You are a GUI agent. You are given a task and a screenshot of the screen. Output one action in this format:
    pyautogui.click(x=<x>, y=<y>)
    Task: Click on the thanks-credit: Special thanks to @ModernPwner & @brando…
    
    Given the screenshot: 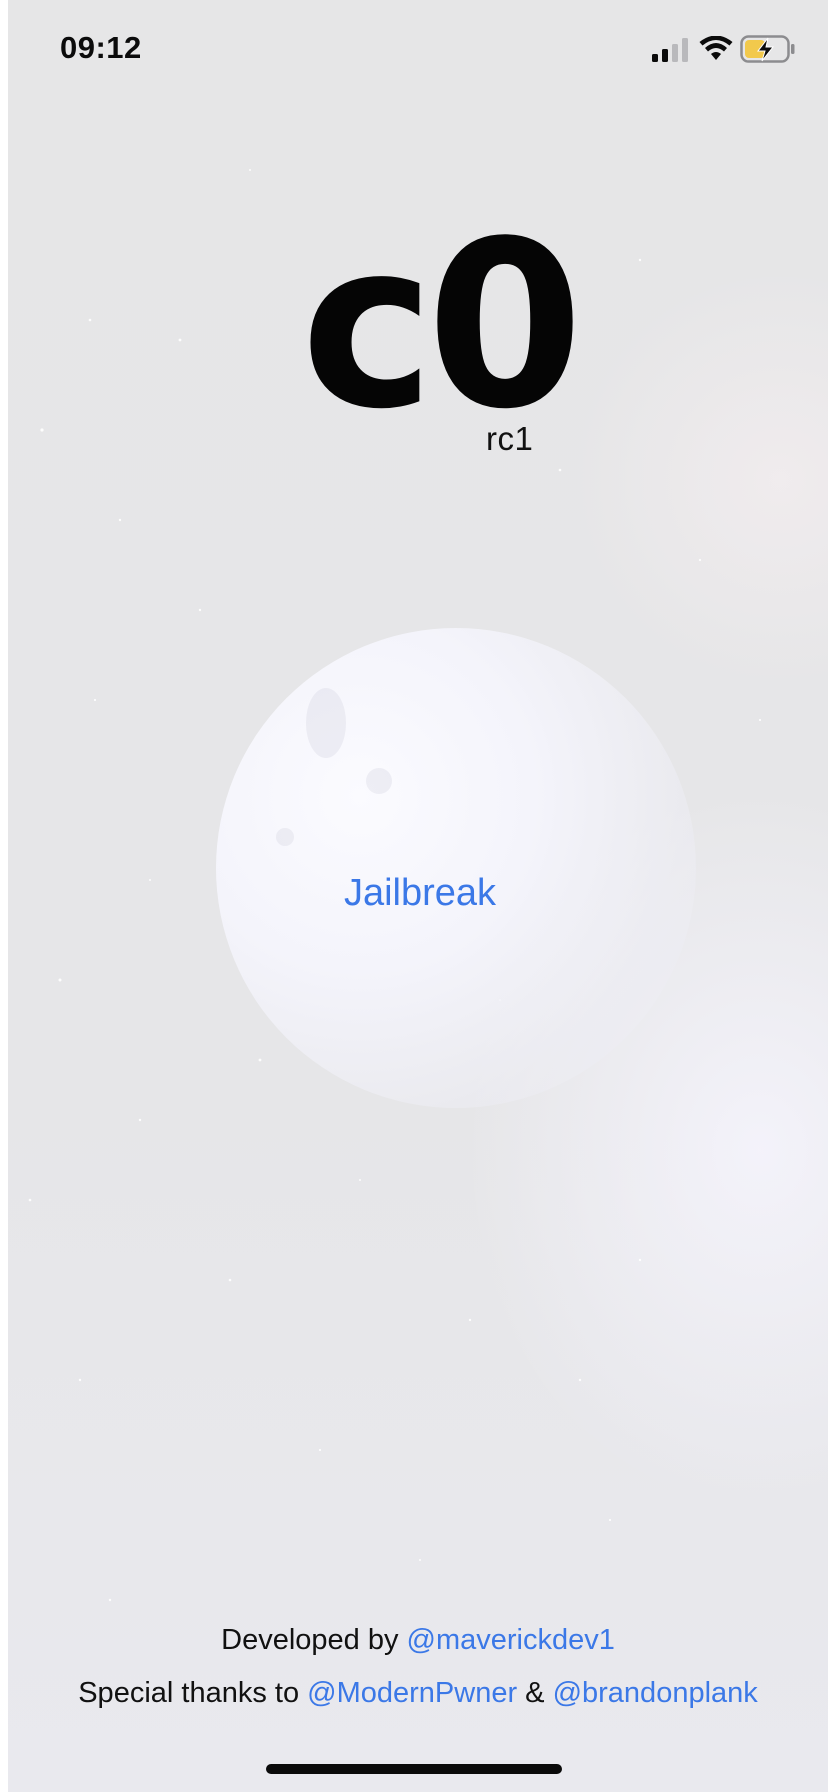 What is the action you would take?
    pyautogui.click(x=418, y=1693)
    